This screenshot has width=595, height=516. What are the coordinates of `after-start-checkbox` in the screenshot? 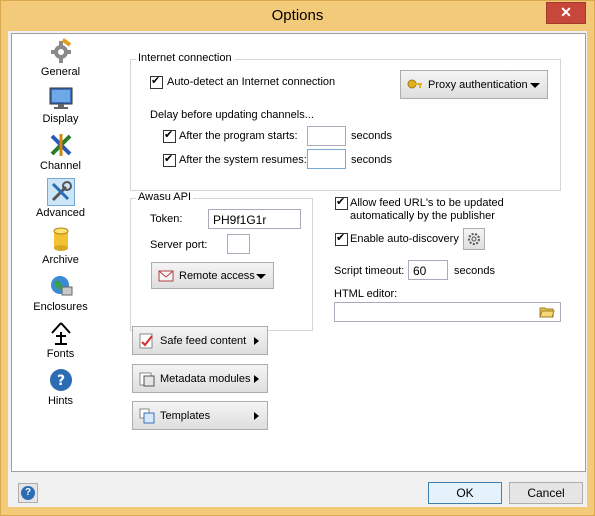 It's located at (169, 135).